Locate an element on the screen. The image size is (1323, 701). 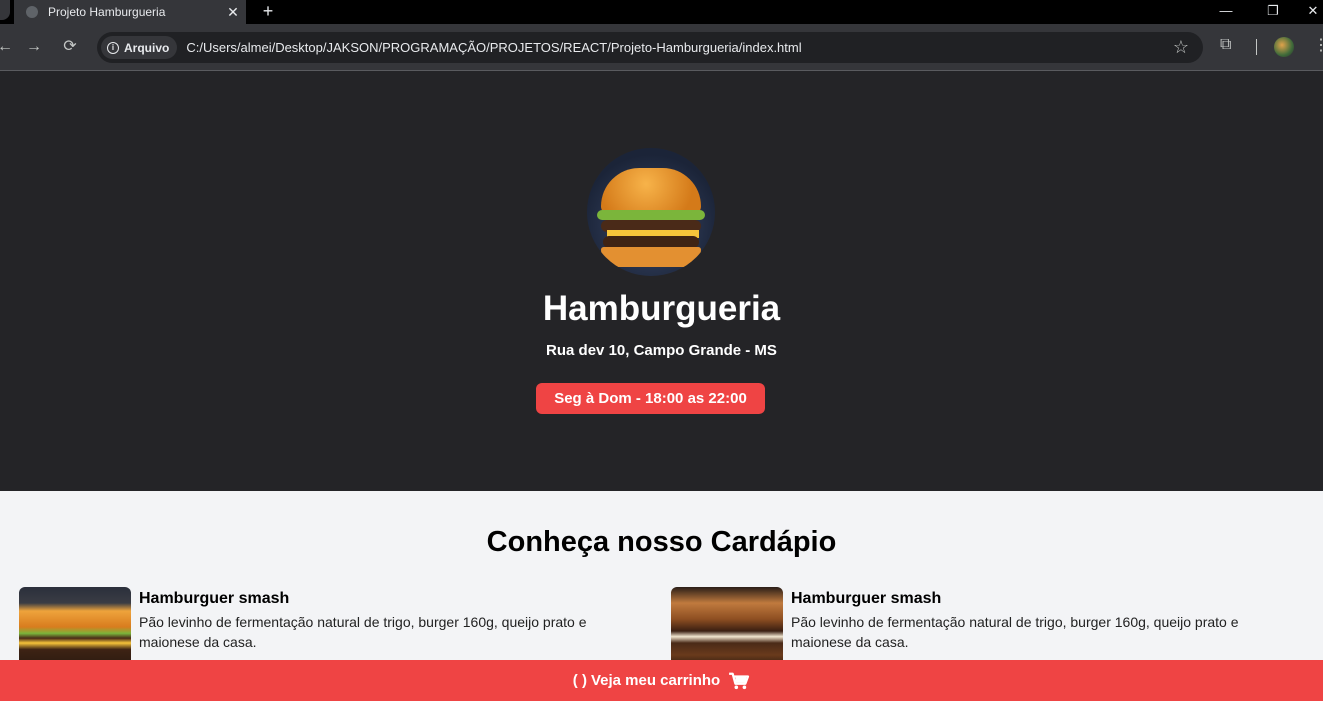
cart-count: ( ) is located at coordinates (579, 680).